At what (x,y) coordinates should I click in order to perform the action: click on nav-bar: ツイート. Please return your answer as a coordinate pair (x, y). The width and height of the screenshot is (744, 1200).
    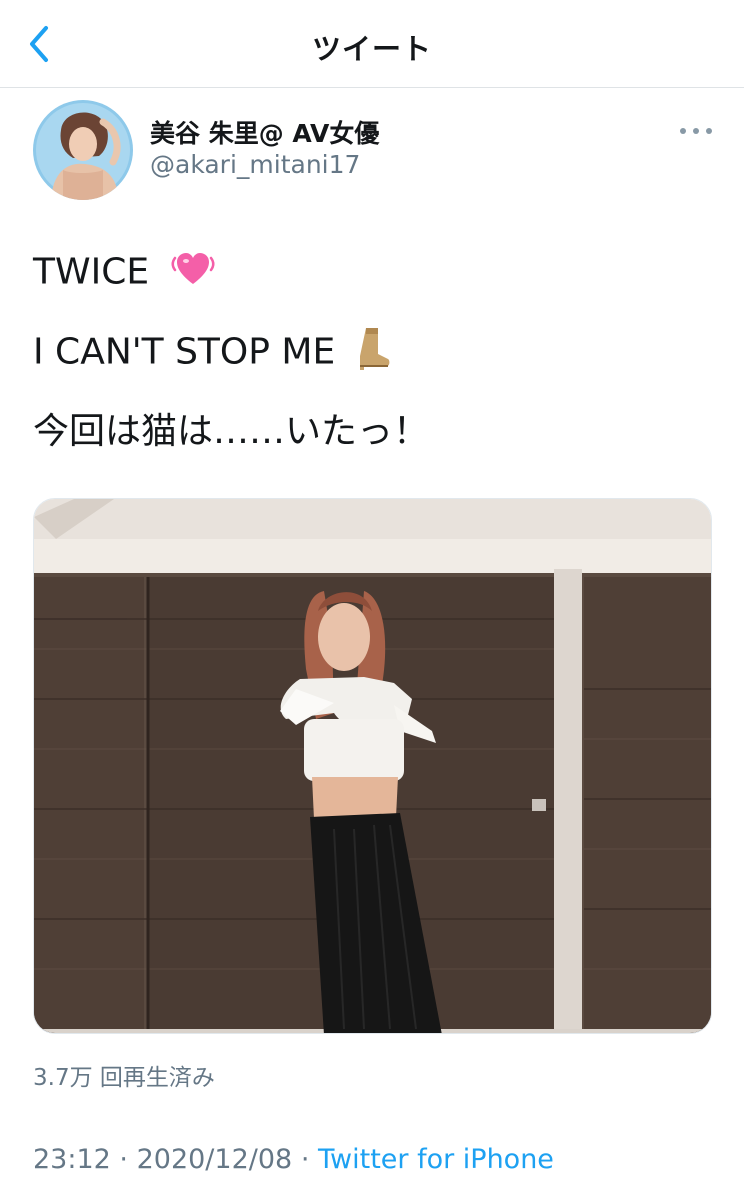
    Looking at the image, I should click on (372, 44).